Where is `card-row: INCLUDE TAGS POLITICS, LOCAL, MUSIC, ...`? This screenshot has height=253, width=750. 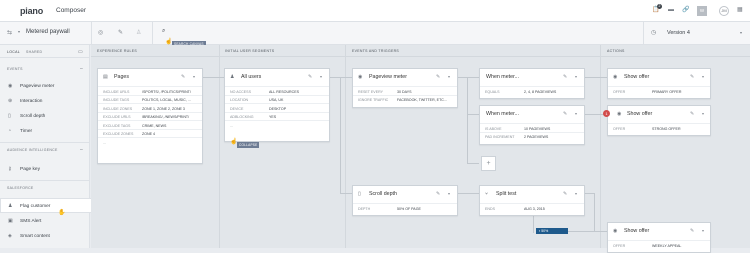 card-row: INCLUDE TAGS POLITICS, LOCAL, MUSIC, ... is located at coordinates (150, 99).